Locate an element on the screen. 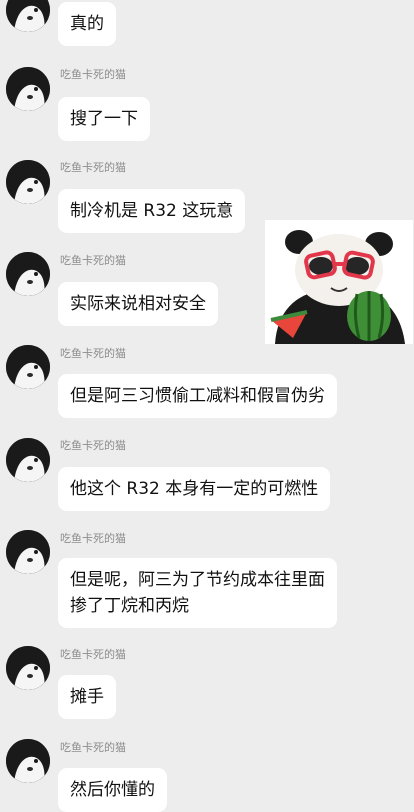 This screenshot has width=414, height=812. message-bubble: 实际来说相对安全 is located at coordinates (138, 304).